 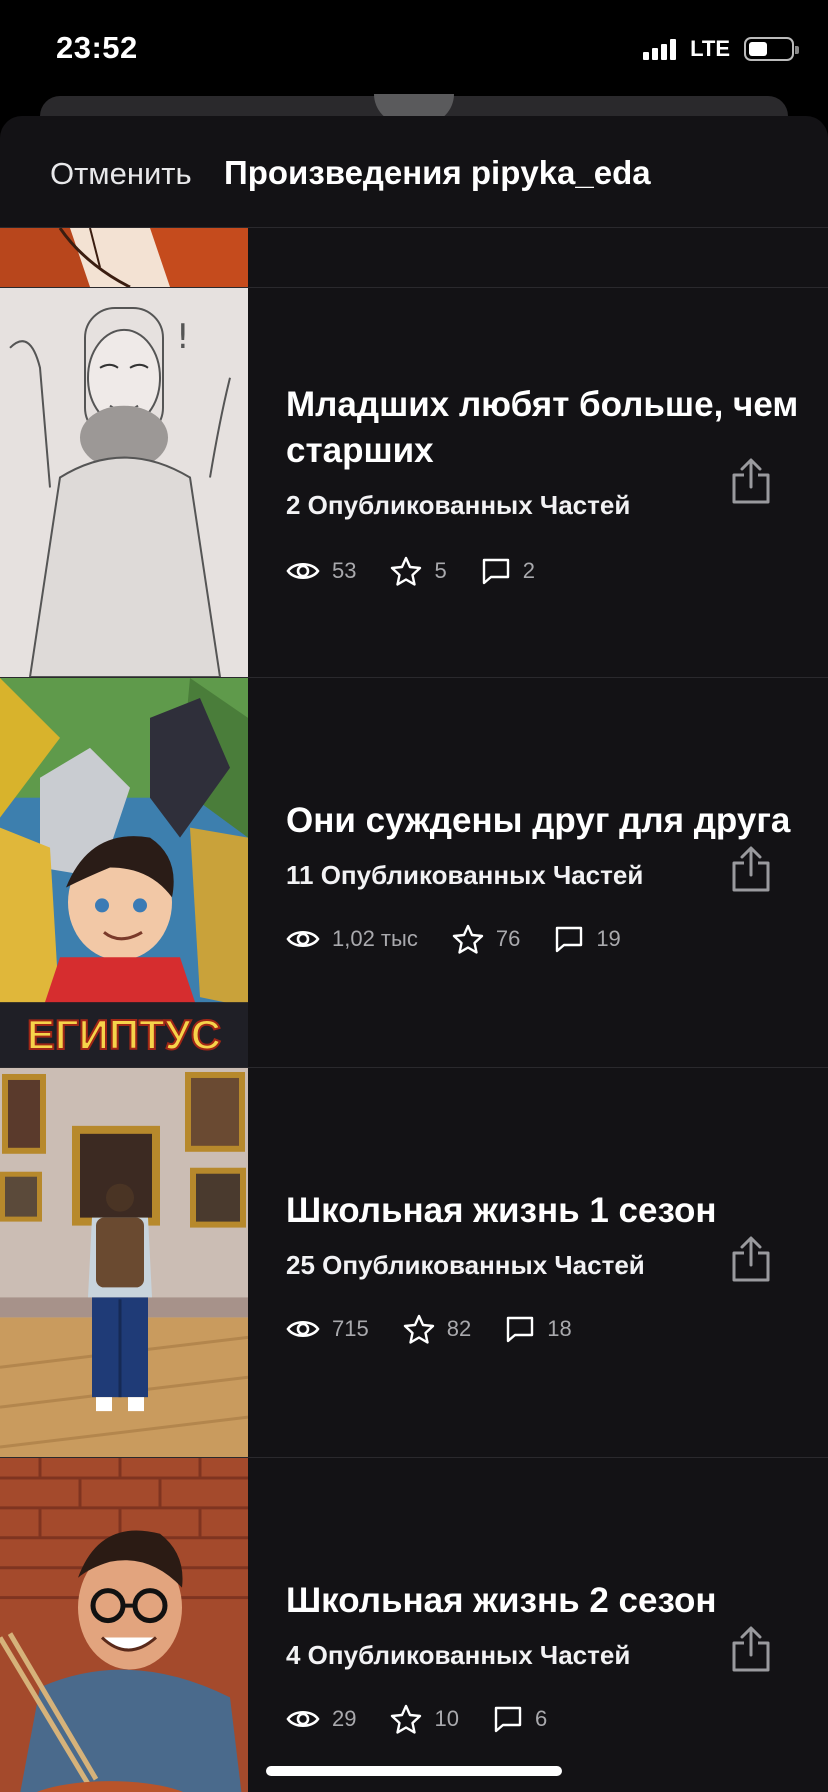 What do you see at coordinates (660, 49) in the screenshot?
I see `signal-icon` at bounding box center [660, 49].